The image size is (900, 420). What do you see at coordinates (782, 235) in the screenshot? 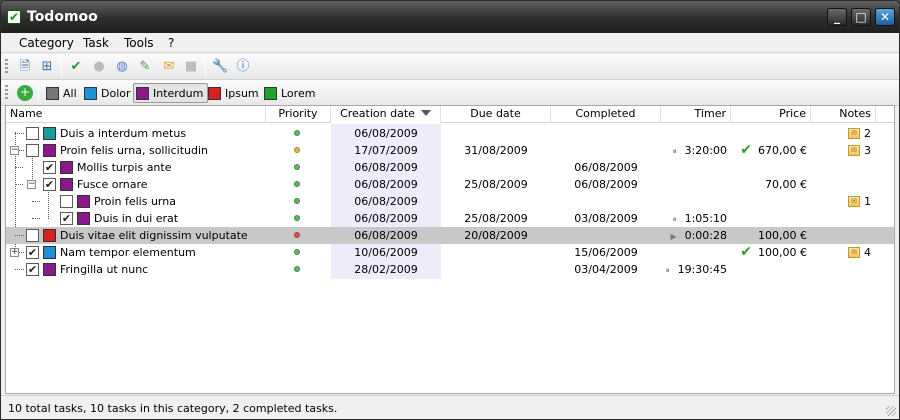
I see `price-value: 100,00 €` at bounding box center [782, 235].